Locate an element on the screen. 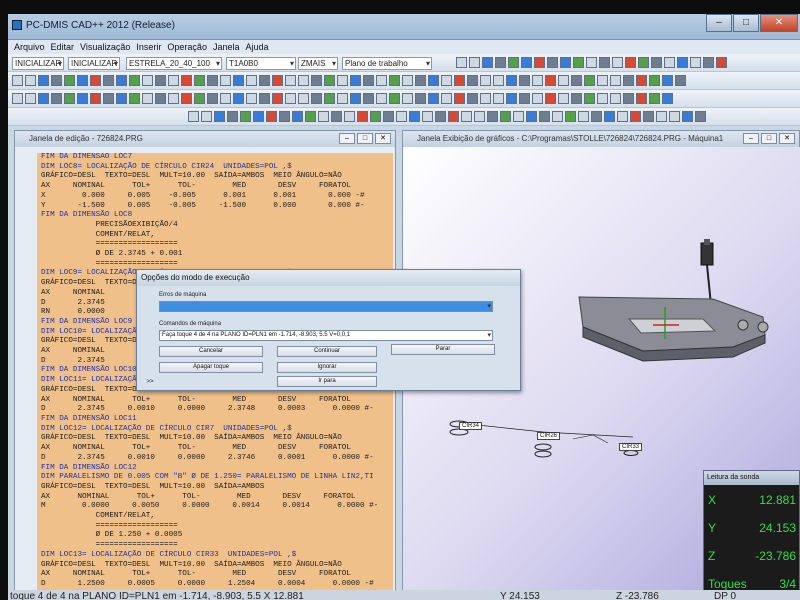  code-line: COMENT/RELAT, is located at coordinates (217, 517).